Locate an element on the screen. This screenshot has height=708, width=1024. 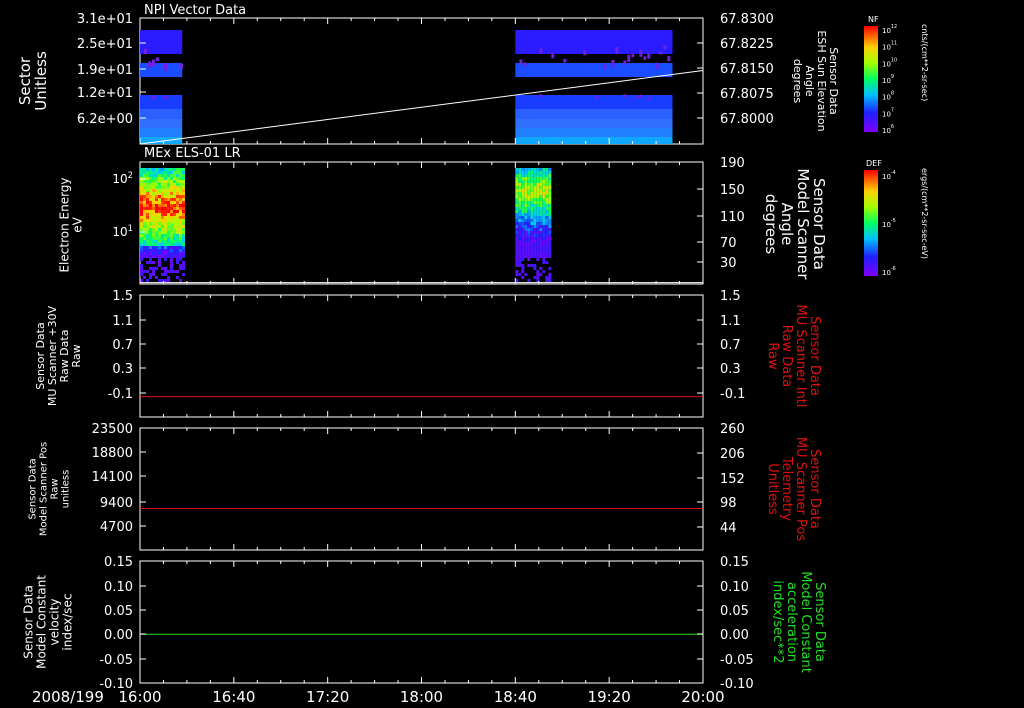
colorbar-def-bar is located at coordinates (871, 223).